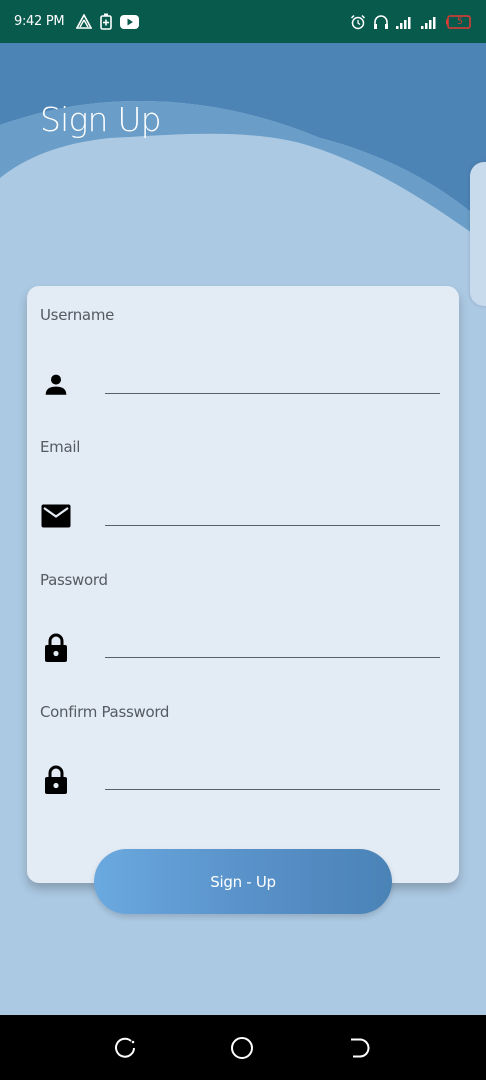  Describe the element at coordinates (478, 234) in the screenshot. I see `side-drawer-handle` at that location.